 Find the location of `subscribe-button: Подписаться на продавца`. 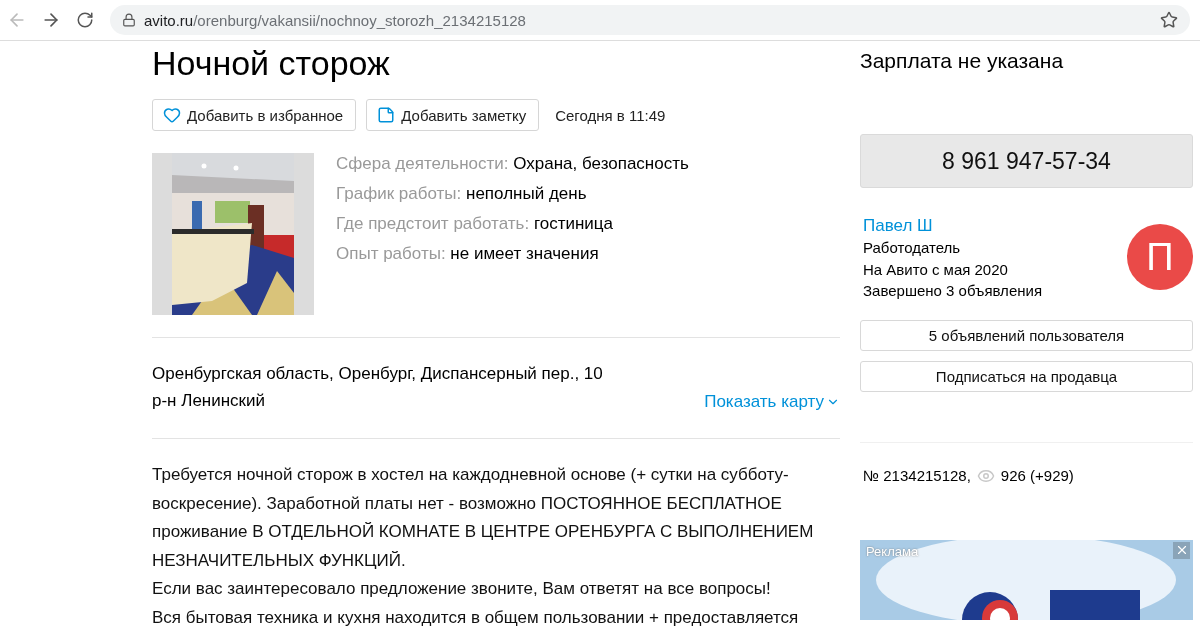

subscribe-button: Подписаться на продавца is located at coordinates (1026, 376).